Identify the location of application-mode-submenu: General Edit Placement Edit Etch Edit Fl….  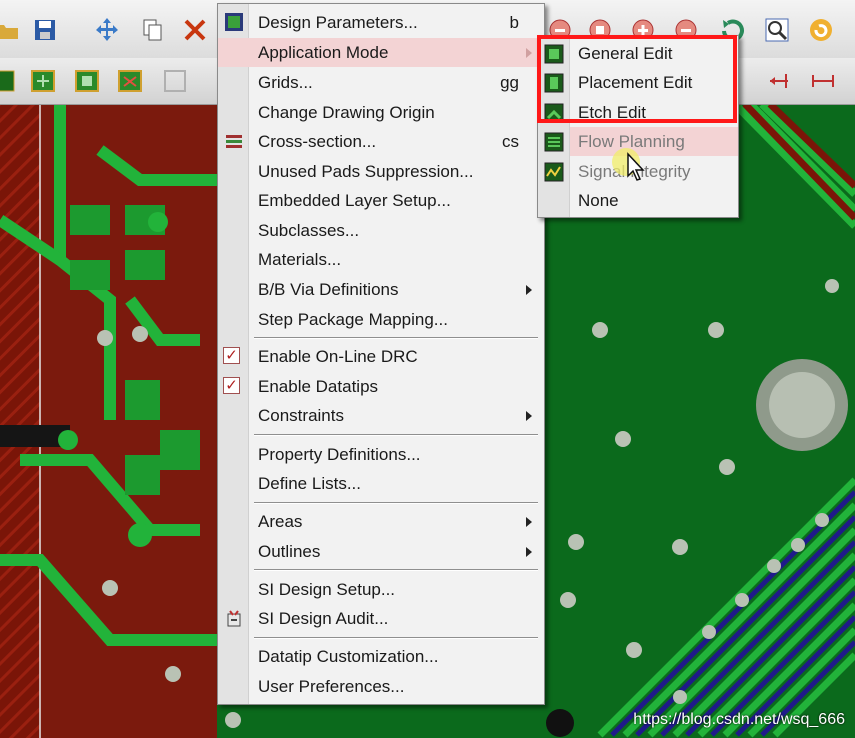
(638, 126).